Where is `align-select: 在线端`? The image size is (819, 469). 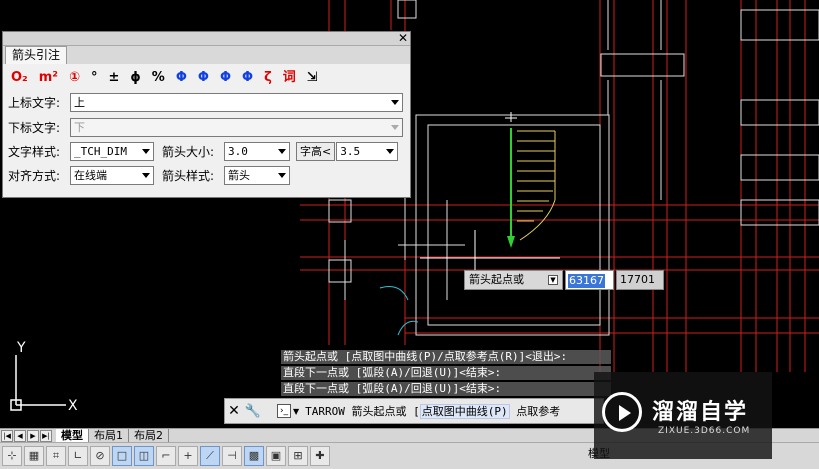
align-select: 在线端 is located at coordinates (112, 175).